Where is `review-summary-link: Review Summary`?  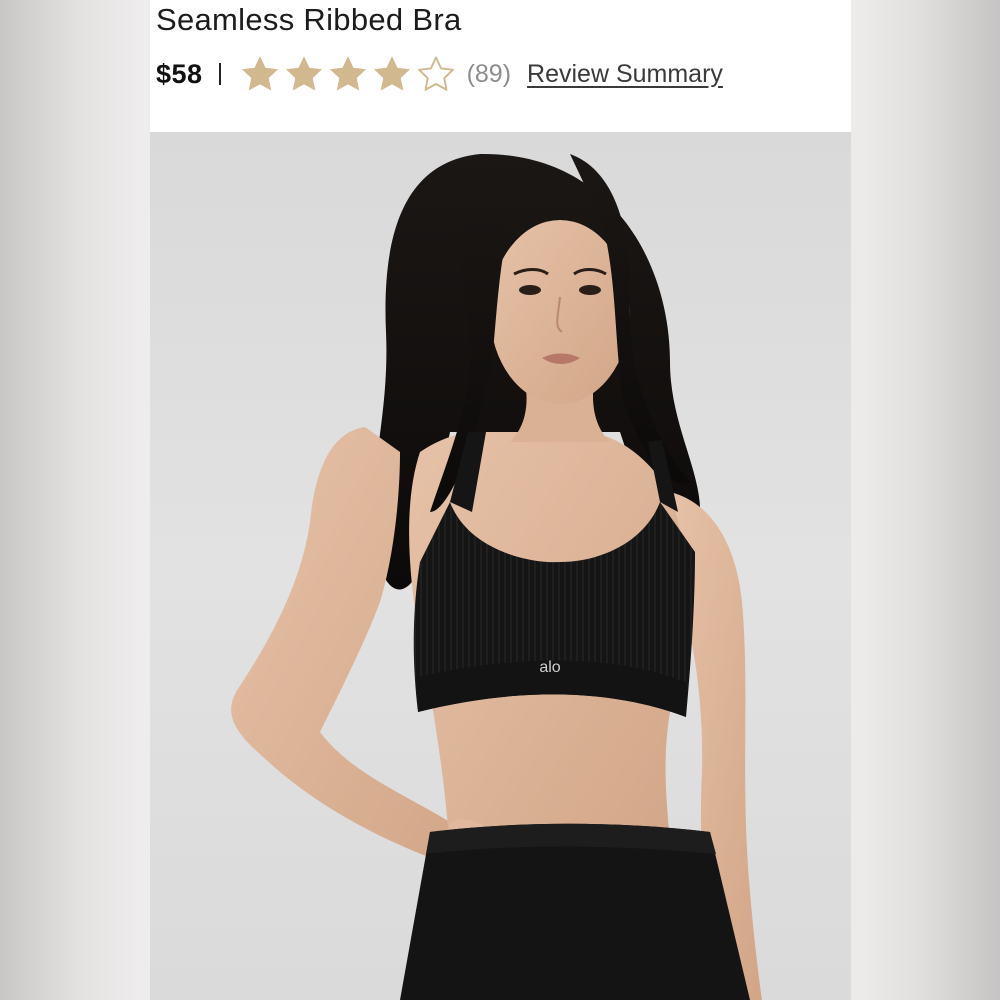
review-summary-link: Review Summary is located at coordinates (625, 74).